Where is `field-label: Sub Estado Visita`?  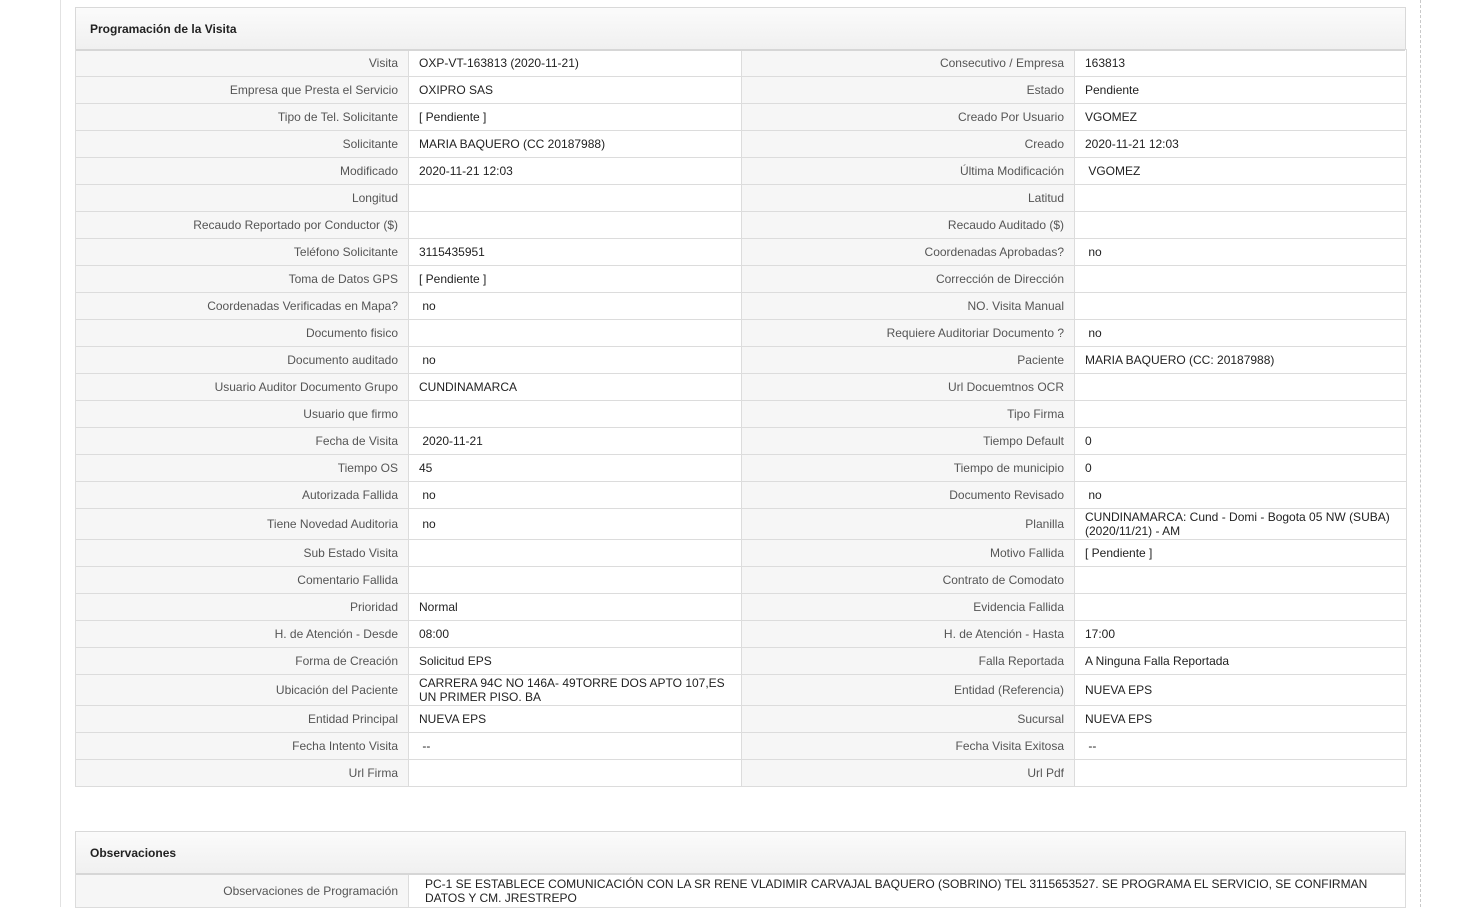 field-label: Sub Estado Visita is located at coordinates (242, 553).